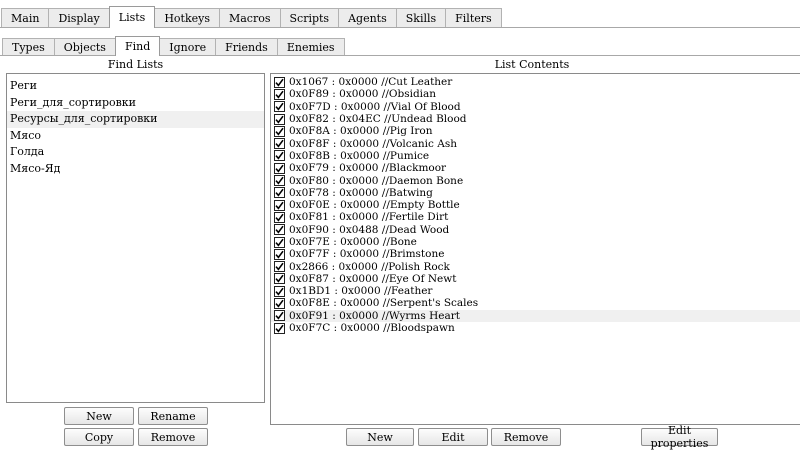 This screenshot has width=800, height=454. I want to click on tab-display: Display, so click(79, 17).